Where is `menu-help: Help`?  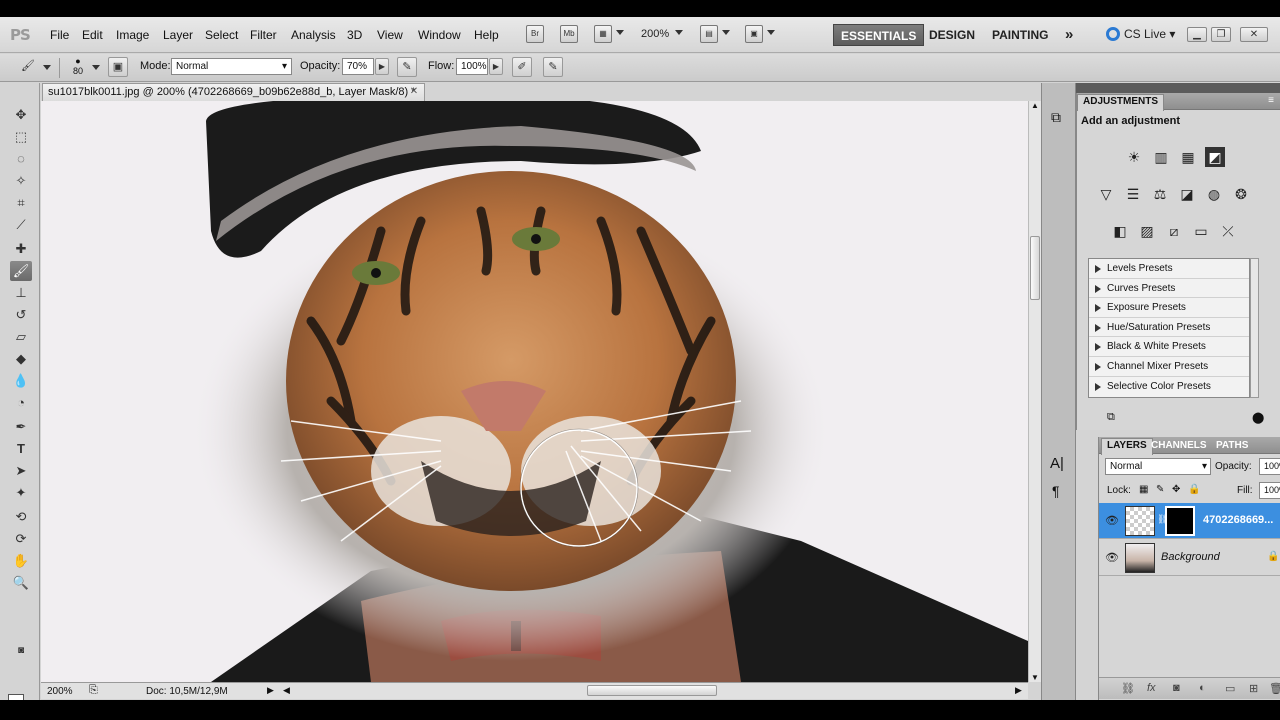 menu-help: Help is located at coordinates (486, 35).